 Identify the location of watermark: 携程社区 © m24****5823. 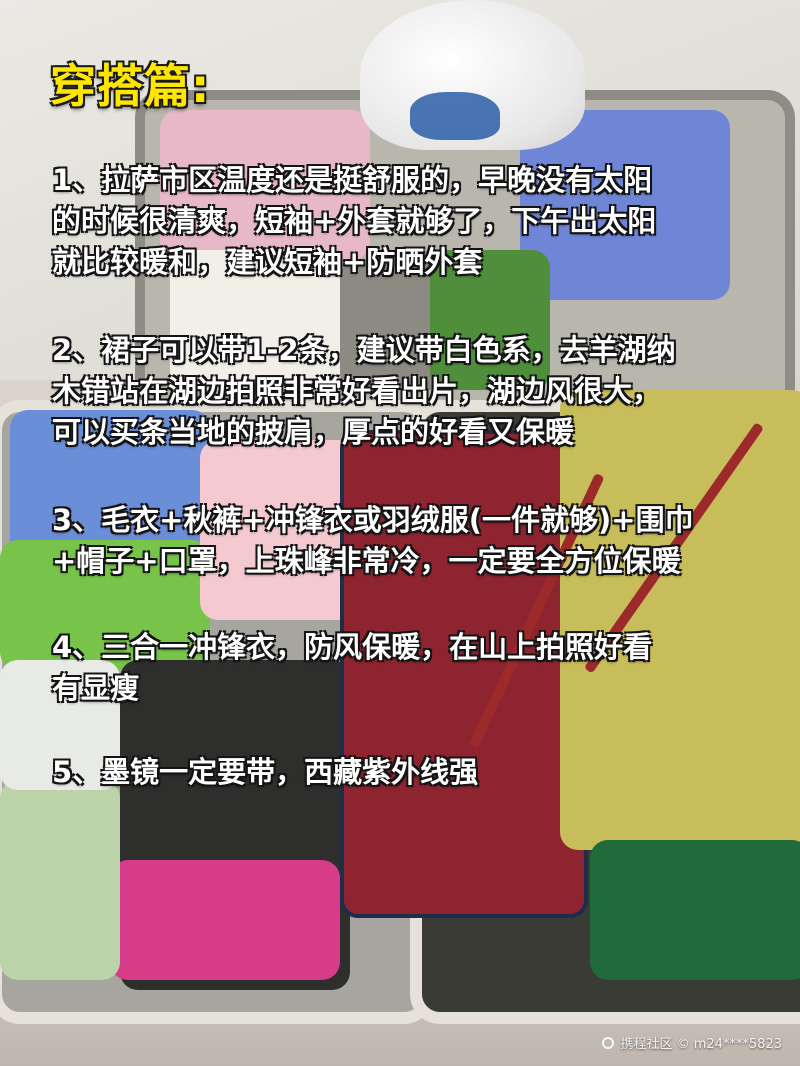
(692, 1042).